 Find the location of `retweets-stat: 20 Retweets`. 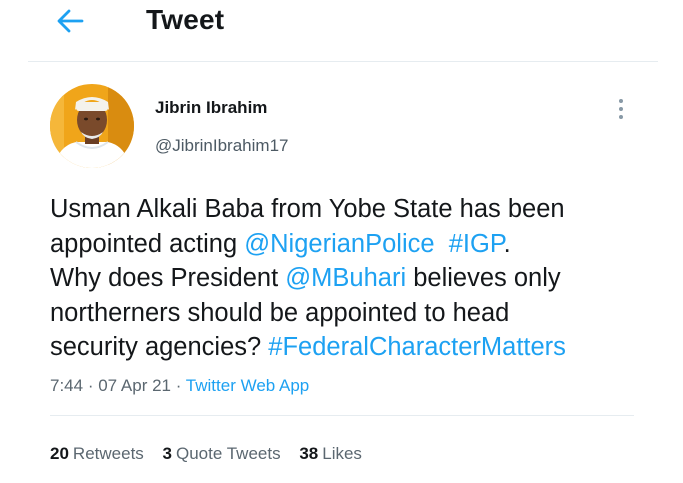

retweets-stat: 20 Retweets is located at coordinates (97, 454).